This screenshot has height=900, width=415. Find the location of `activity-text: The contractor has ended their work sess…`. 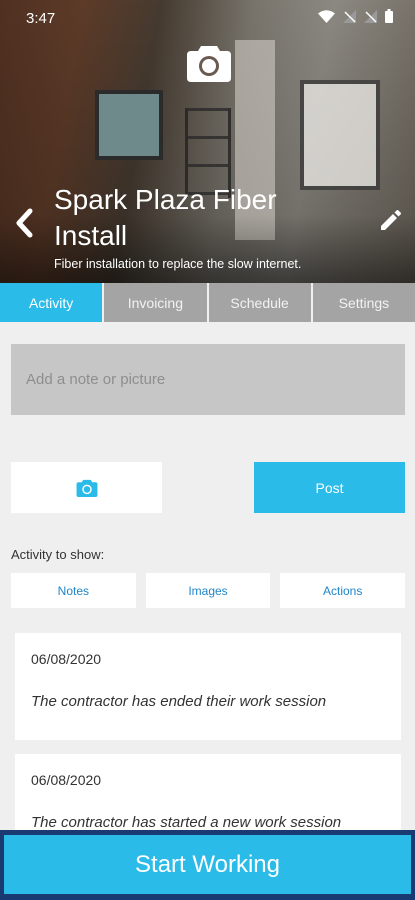

activity-text: The contractor has ended their work sess… is located at coordinates (179, 701).